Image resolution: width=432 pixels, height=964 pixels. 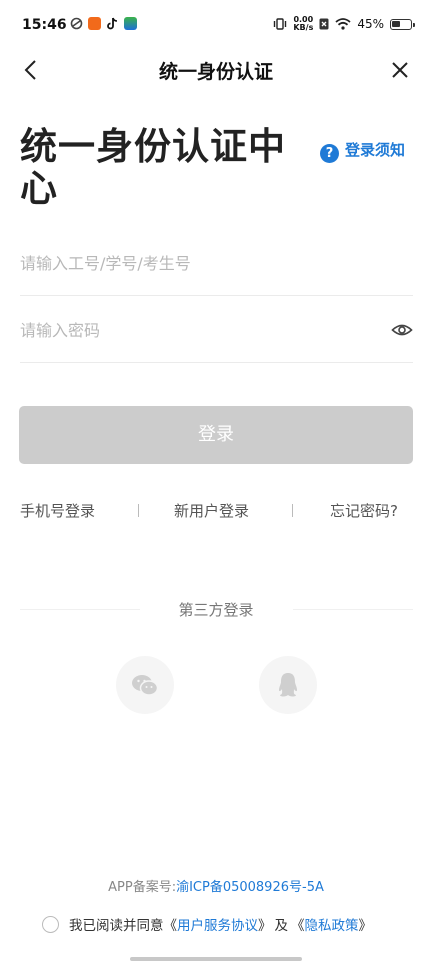 I want to click on wifi-icon, so click(x=343, y=24).